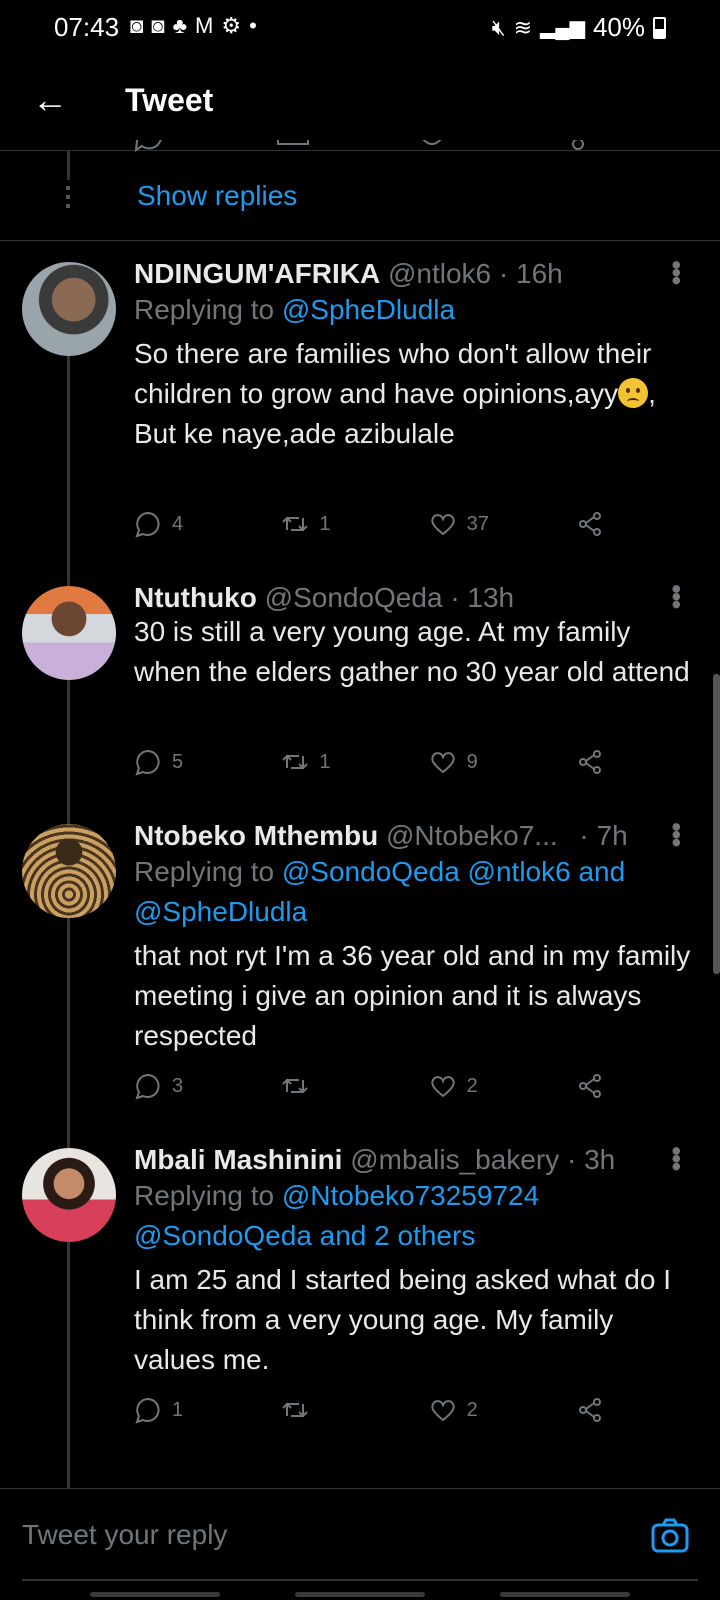 This screenshot has height=1600, width=720. I want to click on reply-count: 1, so click(178, 1409).